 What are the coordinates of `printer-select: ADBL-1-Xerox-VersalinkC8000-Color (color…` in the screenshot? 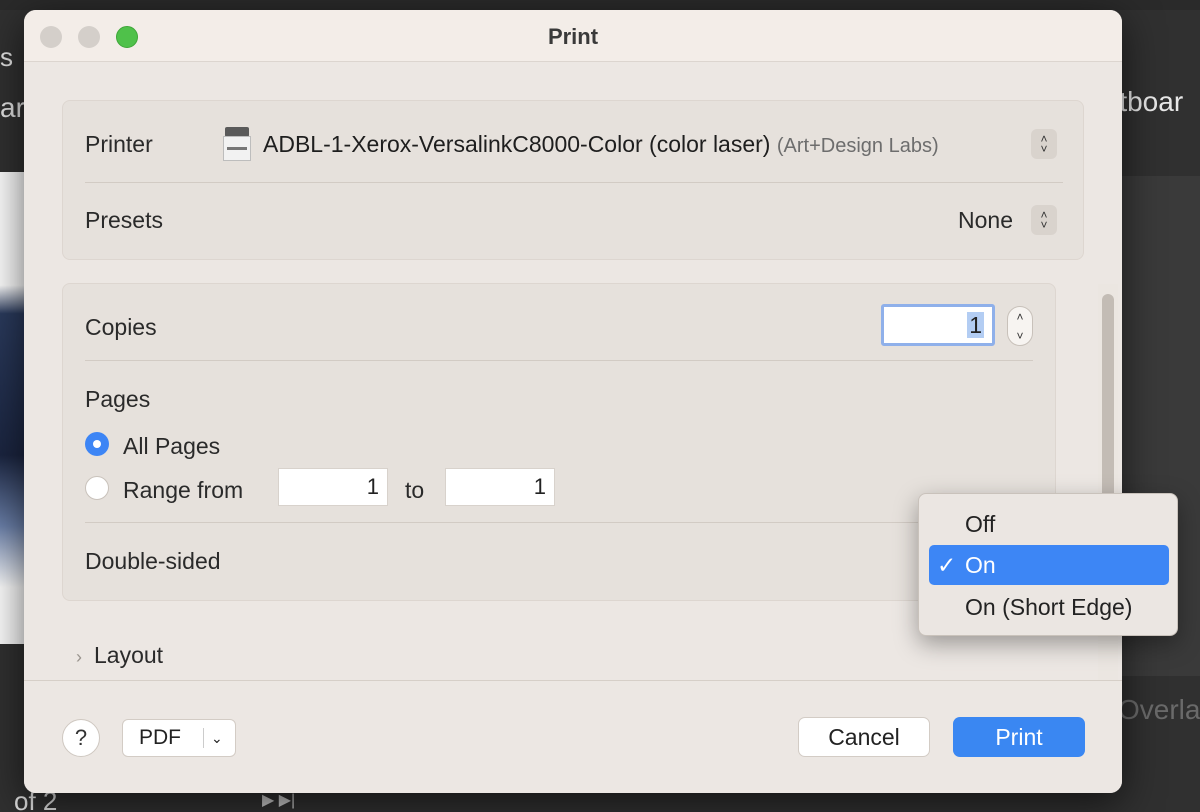 It's located at (601, 144).